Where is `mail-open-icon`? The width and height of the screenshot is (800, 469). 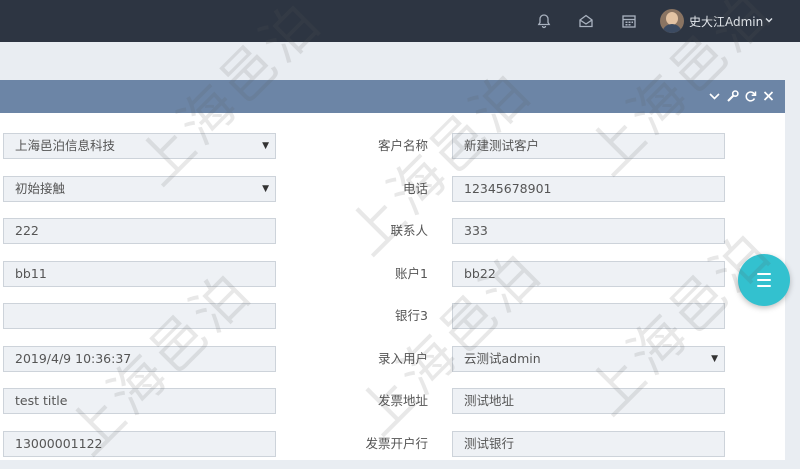
mail-open-icon is located at coordinates (586, 21).